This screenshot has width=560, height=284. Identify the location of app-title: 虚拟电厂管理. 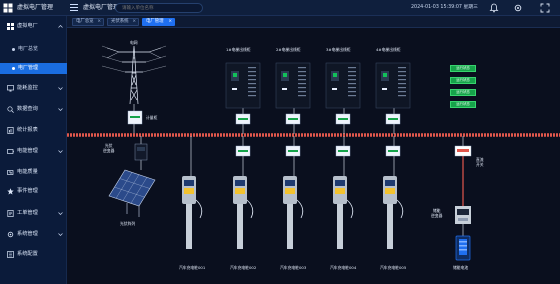
(35, 7).